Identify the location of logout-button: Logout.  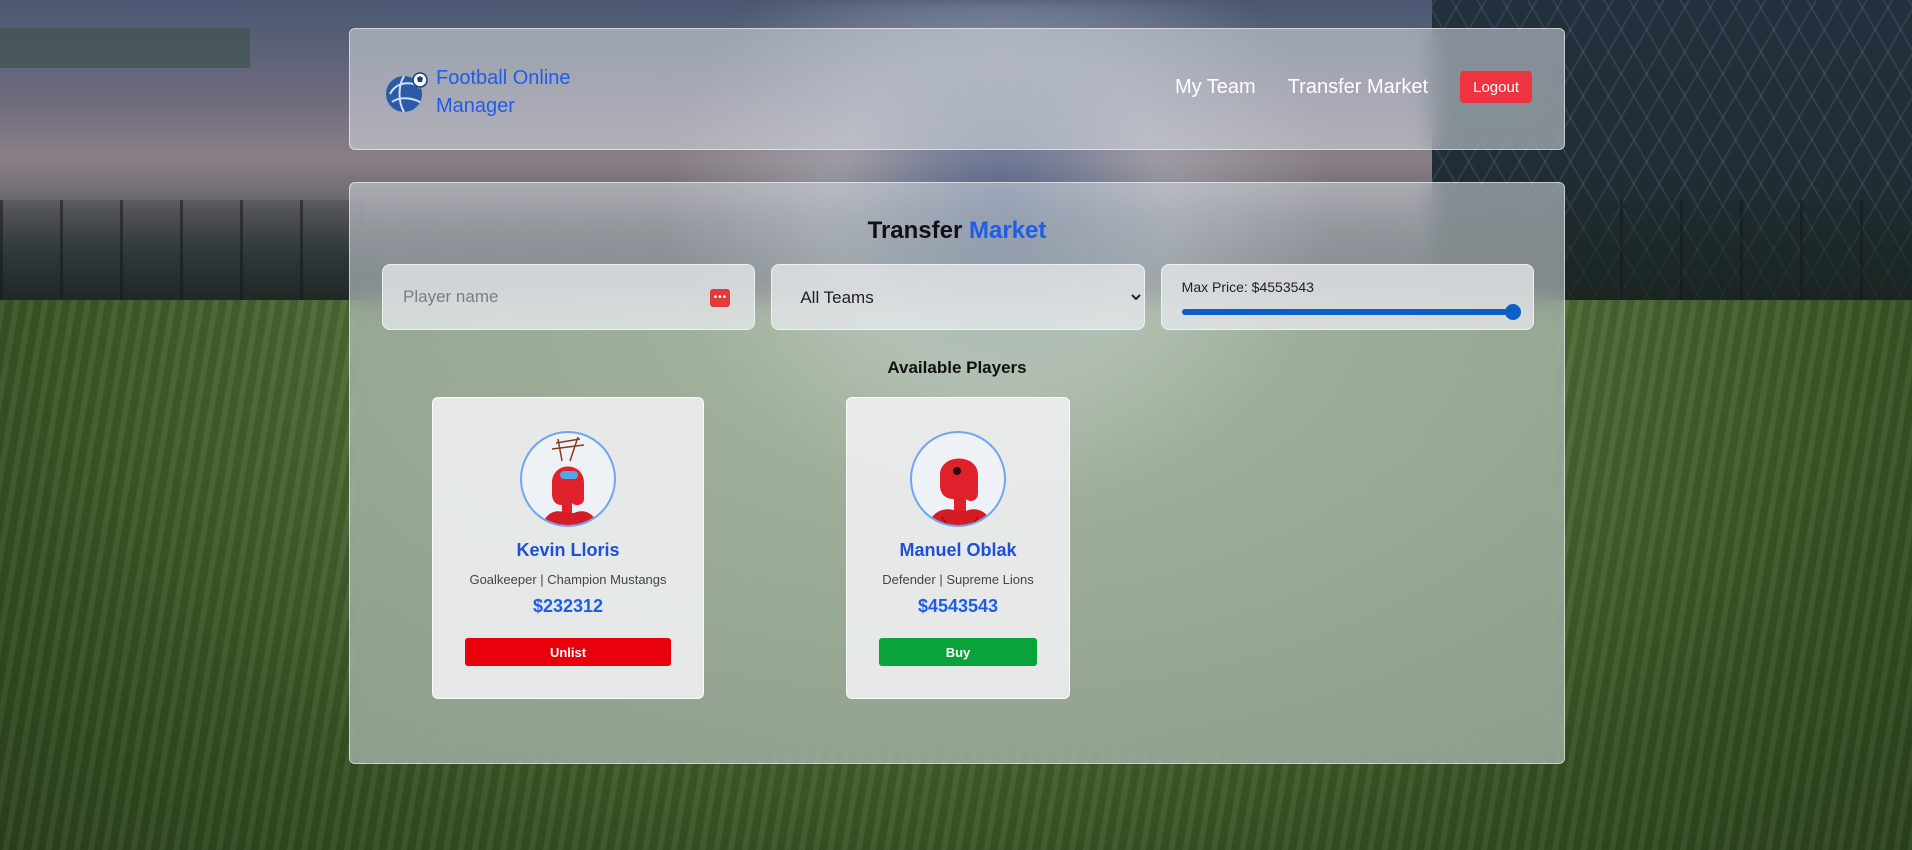
(1496, 87).